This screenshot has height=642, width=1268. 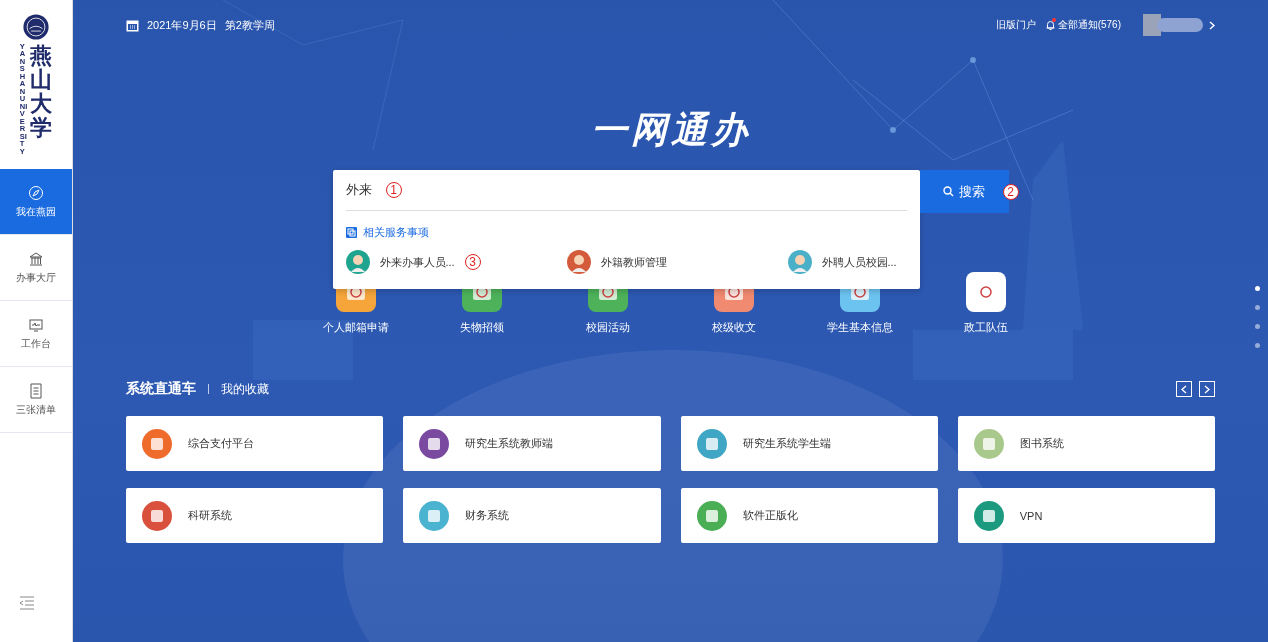 I want to click on next-button, so click(x=1207, y=389).